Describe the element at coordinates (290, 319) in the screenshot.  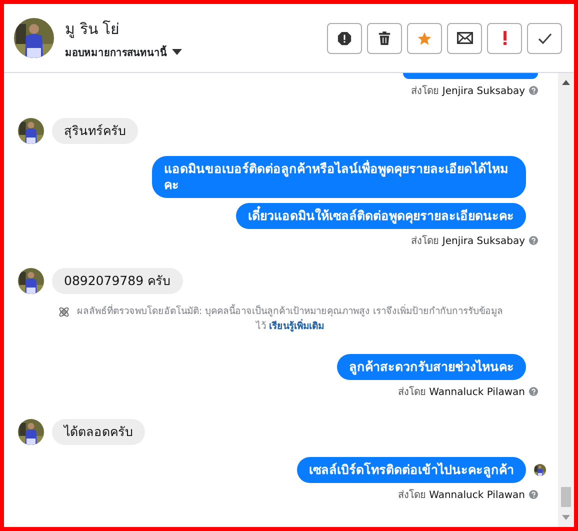
I see `notice-text: ผลลัพธ์ที่ตรวจพบโดยอัตโนมัติ: บุคคลนี้อาจเป็นลูกค้าเป้าหมายคุณภาพสูง เราจึงเพิ่มป้ายกำกับการรับข้อมูลไว้ เรียนรู้เพิ่มเติม` at that location.